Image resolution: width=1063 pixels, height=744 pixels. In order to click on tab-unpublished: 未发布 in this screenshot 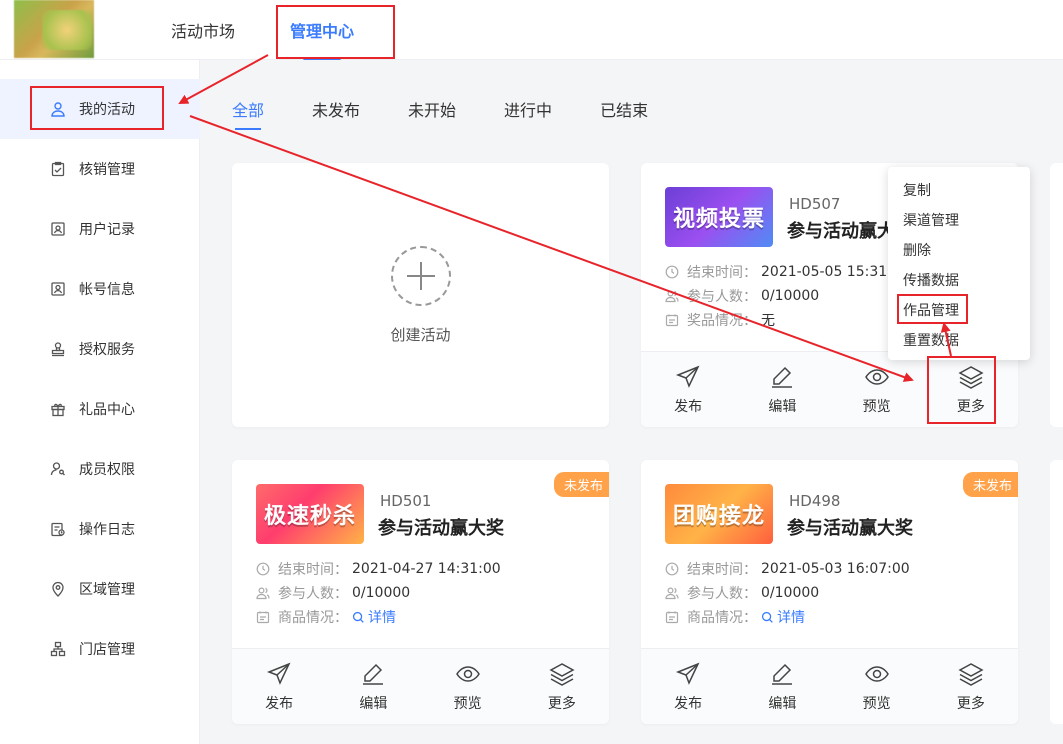, I will do `click(336, 111)`.